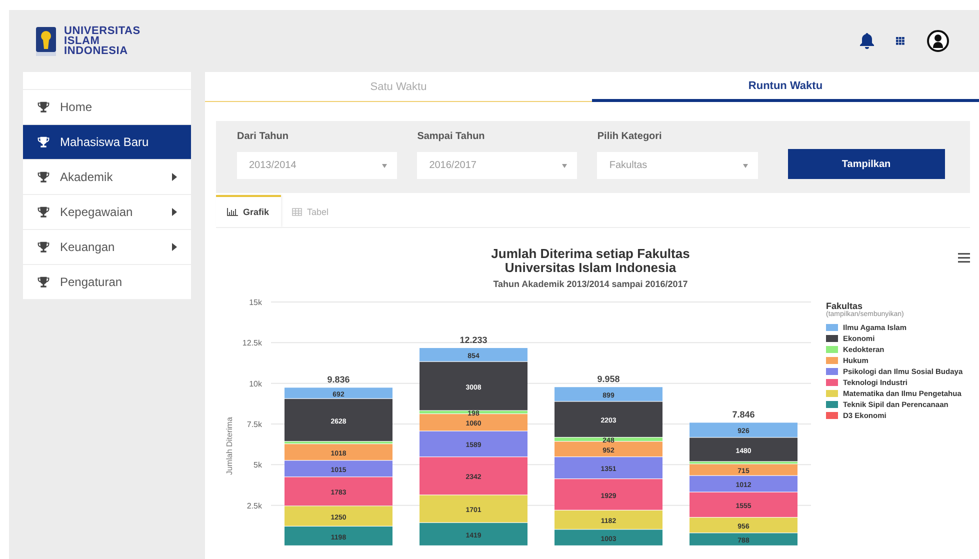 The image size is (979, 559). What do you see at coordinates (964, 258) in the screenshot?
I see `menu-icon` at bounding box center [964, 258].